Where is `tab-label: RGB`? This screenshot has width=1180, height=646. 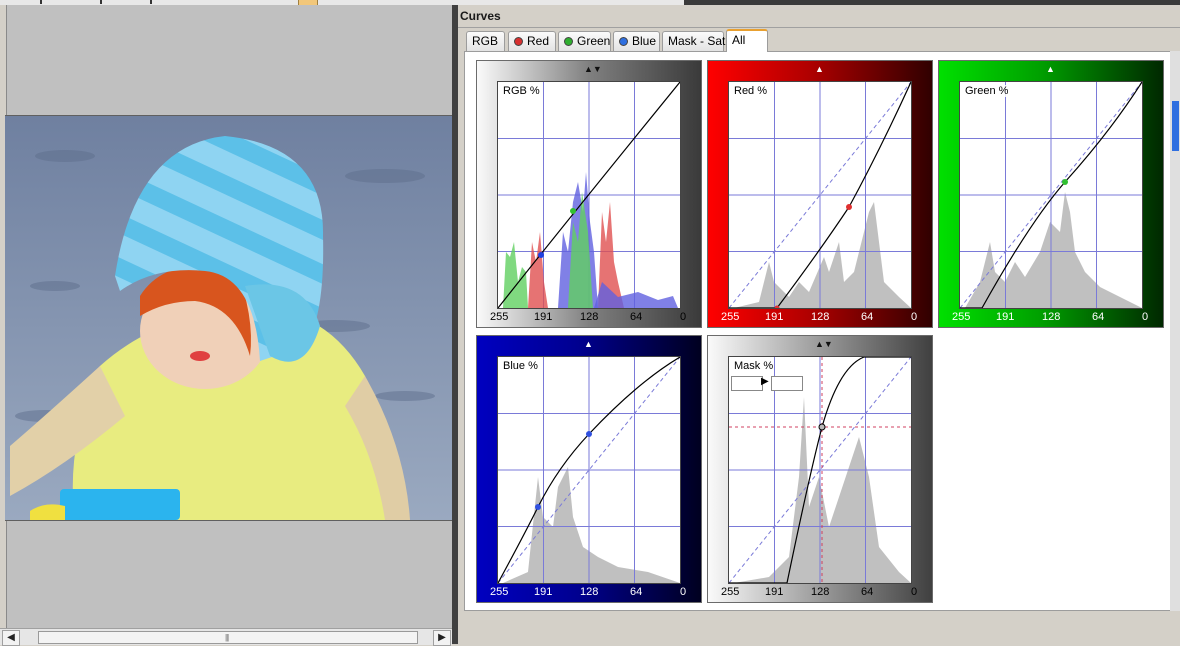
tab-label: RGB is located at coordinates (485, 41).